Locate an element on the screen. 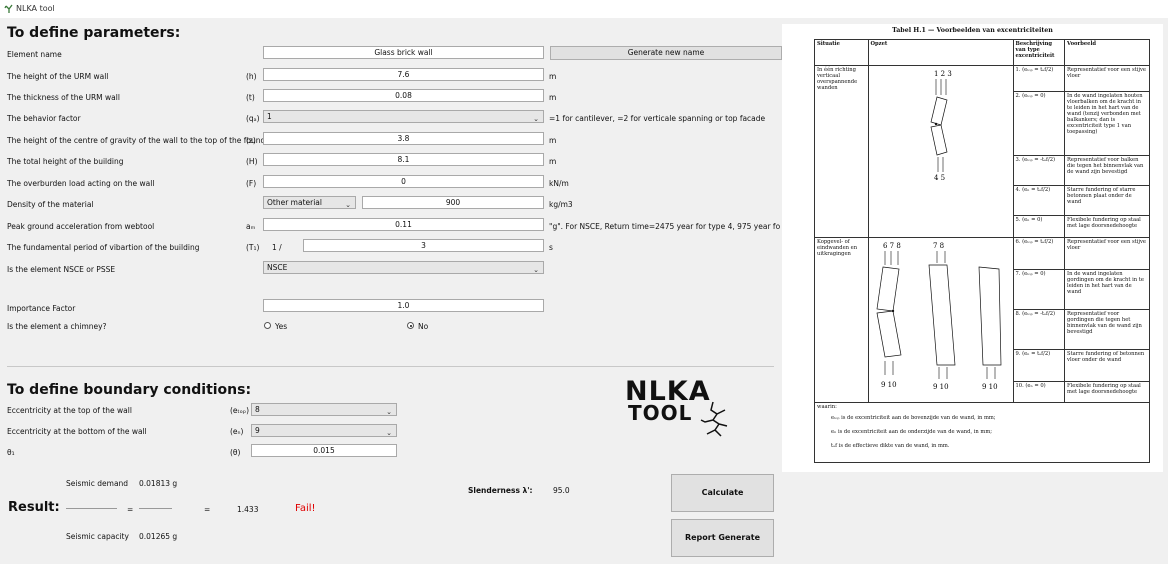  cog-height-input: 3.8 is located at coordinates (403, 138).